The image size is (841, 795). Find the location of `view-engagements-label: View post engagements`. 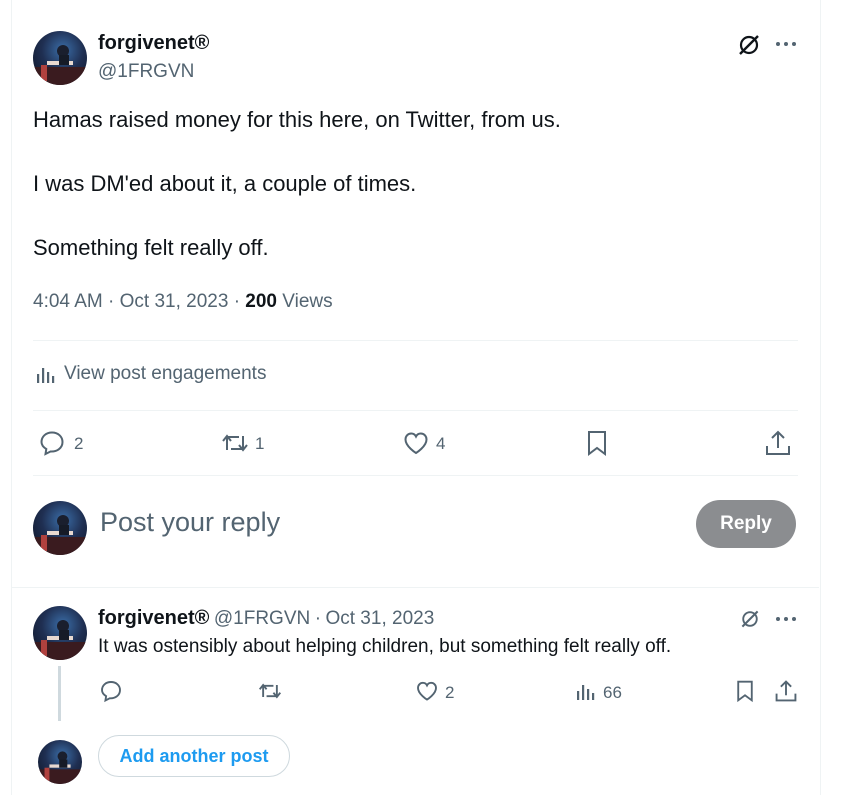

view-engagements-label: View post engagements is located at coordinates (165, 373).